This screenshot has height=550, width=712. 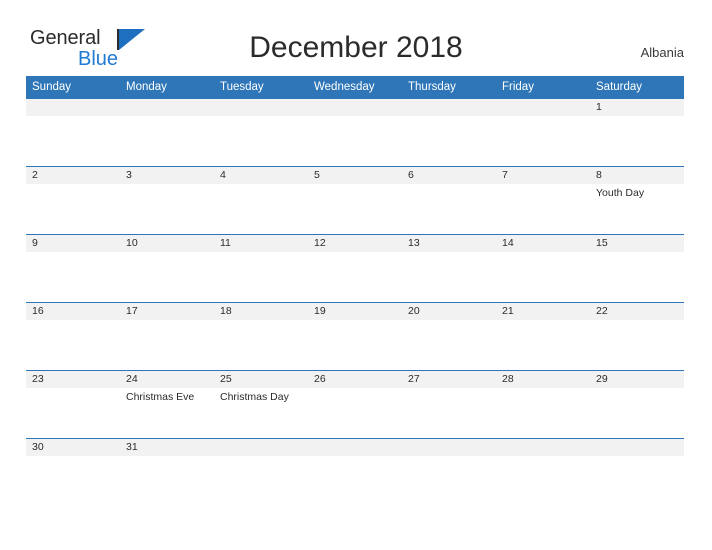 What do you see at coordinates (449, 200) in the screenshot?
I see `calendar-day-cell: 6` at bounding box center [449, 200].